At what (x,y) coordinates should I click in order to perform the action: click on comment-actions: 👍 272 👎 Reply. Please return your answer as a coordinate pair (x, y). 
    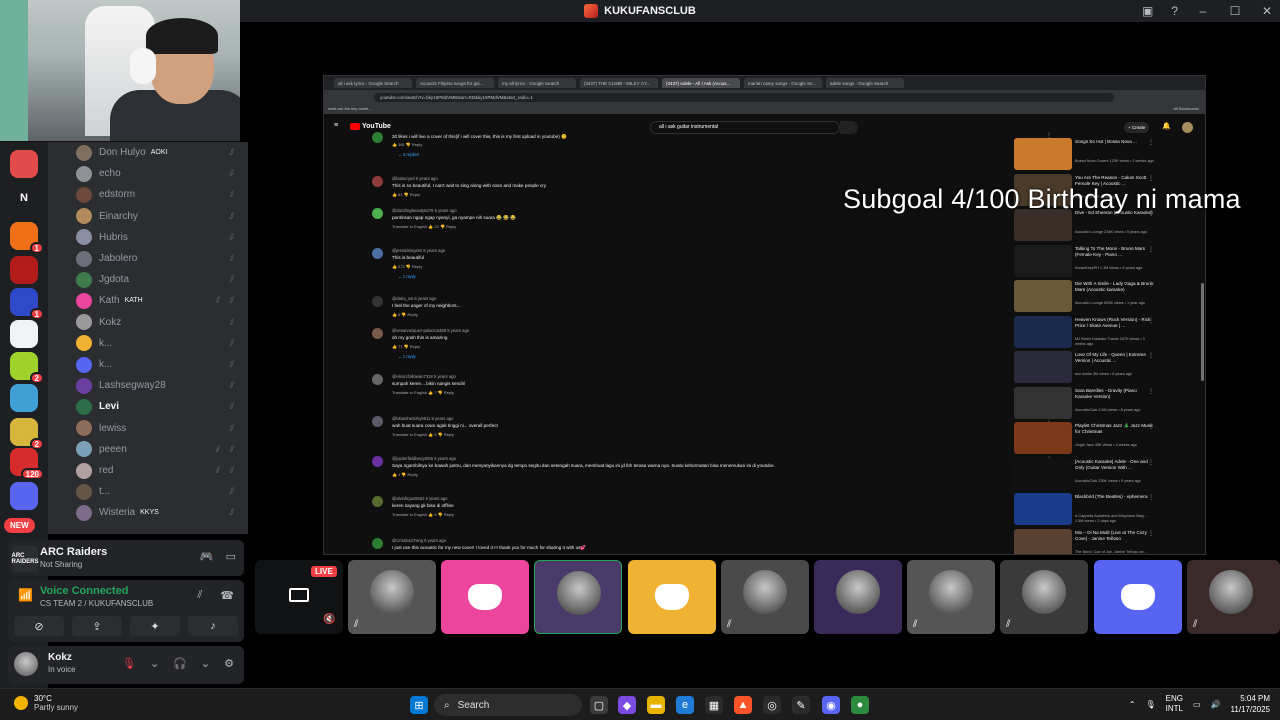
    Looking at the image, I should click on (407, 266).